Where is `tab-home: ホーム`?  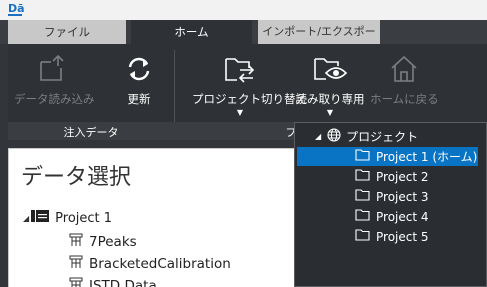 tab-home: ホーム is located at coordinates (191, 32).